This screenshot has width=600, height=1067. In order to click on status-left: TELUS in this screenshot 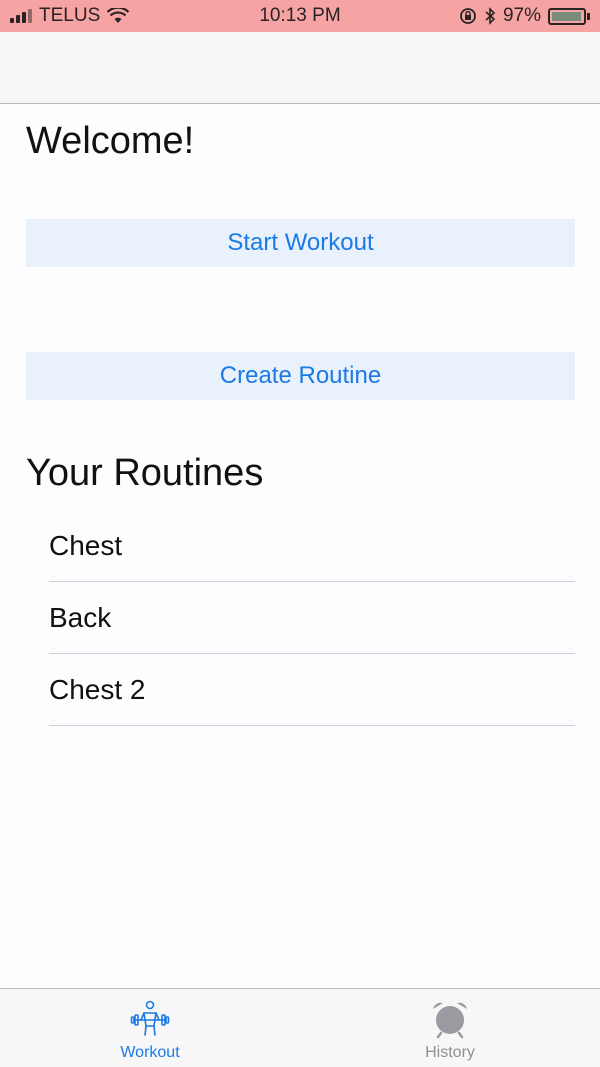, I will do `click(70, 16)`.